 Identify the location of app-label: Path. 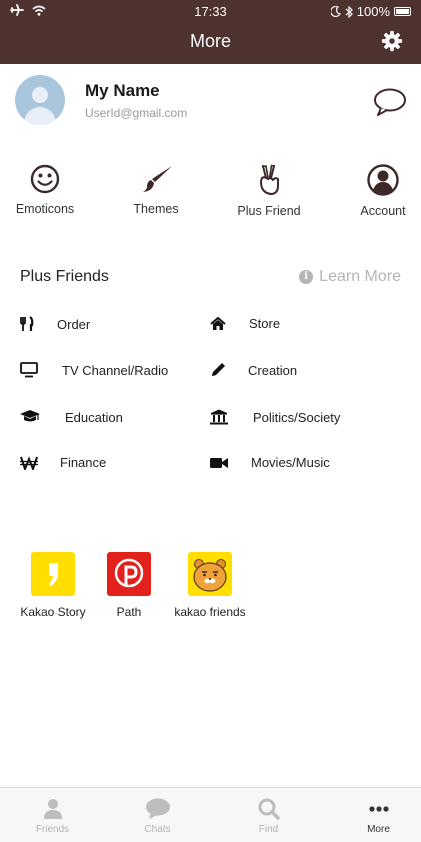
(129, 612).